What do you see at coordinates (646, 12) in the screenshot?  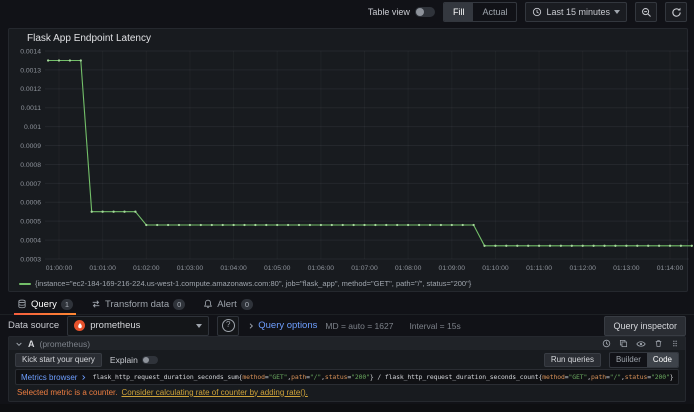 I see `zoom-out-button` at bounding box center [646, 12].